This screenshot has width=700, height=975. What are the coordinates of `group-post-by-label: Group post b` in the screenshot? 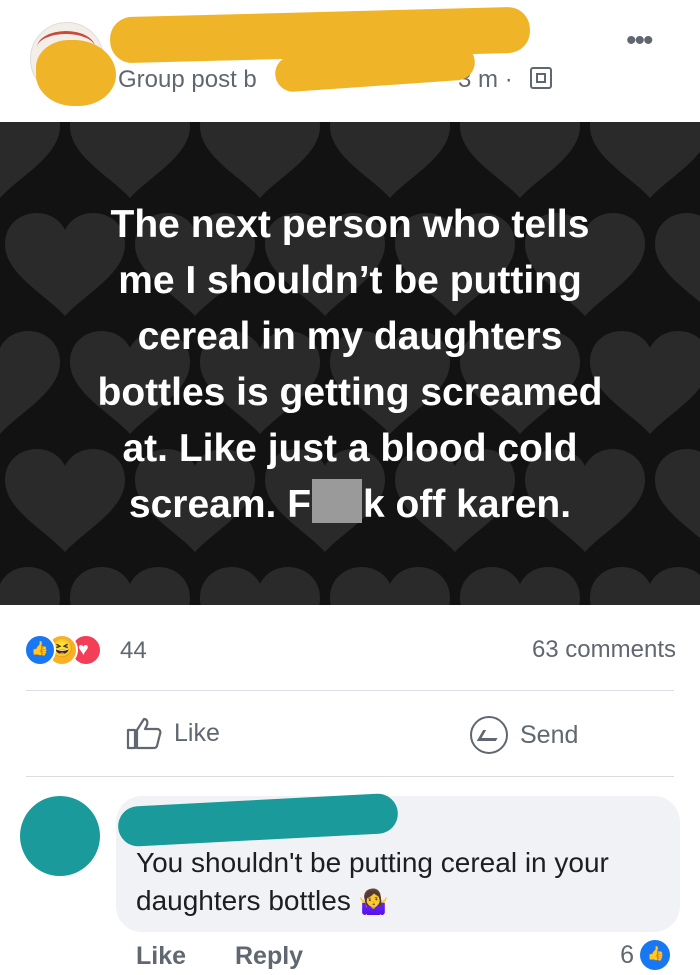 It's located at (187, 79).